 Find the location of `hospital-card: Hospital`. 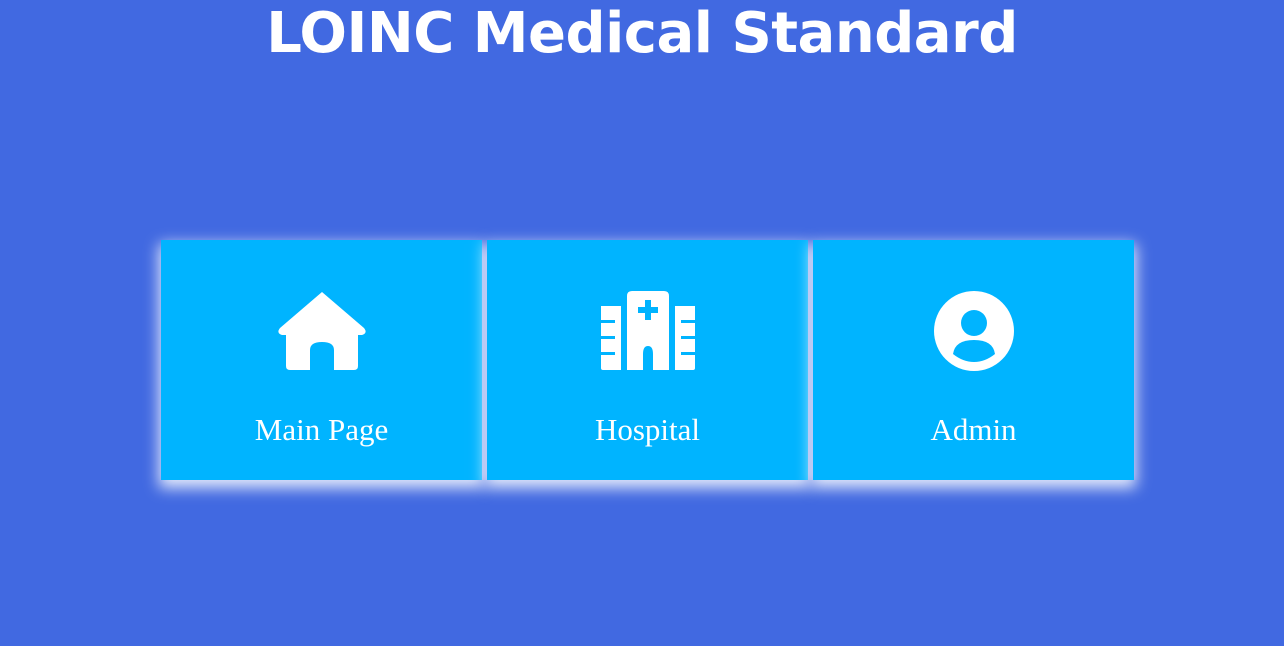

hospital-card: Hospital is located at coordinates (647, 360).